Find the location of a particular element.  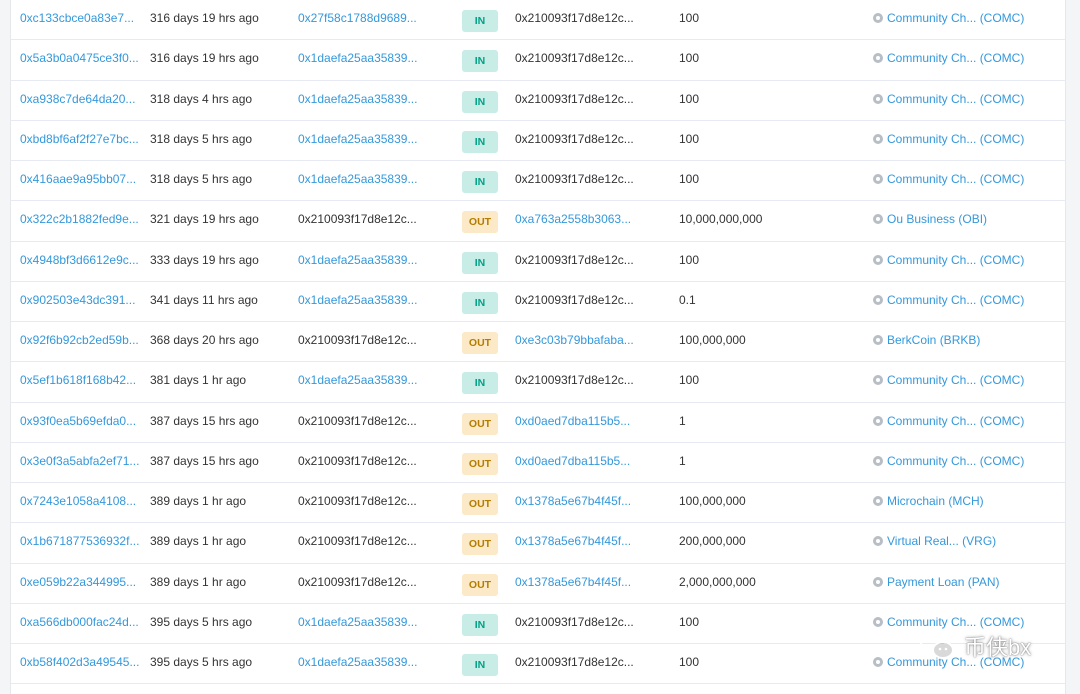

quantity-value: 200,000,000 is located at coordinates (712, 541).